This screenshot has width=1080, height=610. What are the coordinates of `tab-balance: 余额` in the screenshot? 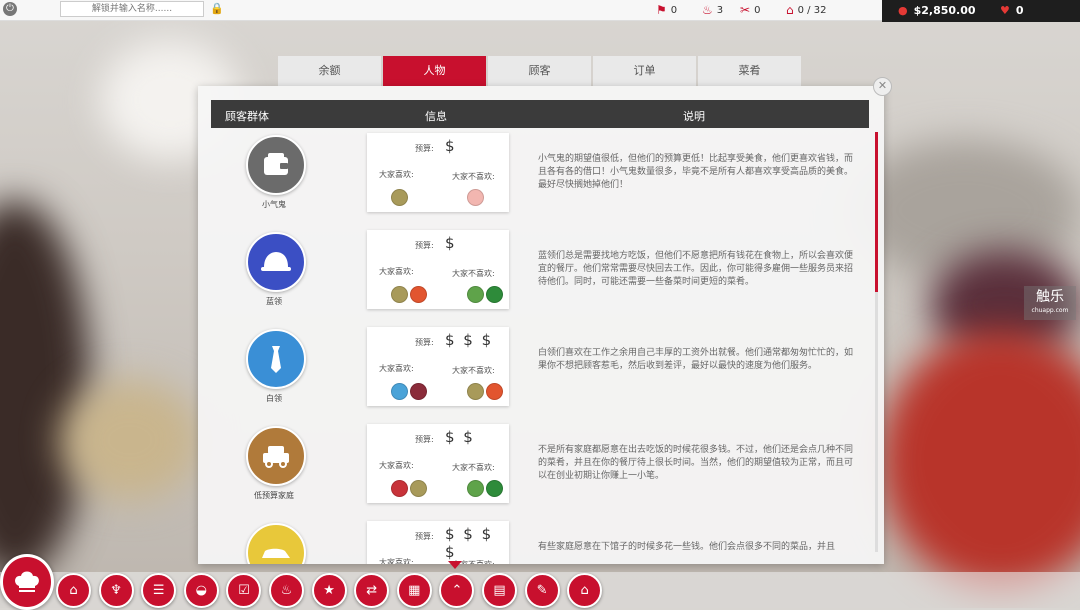 It's located at (329, 71).